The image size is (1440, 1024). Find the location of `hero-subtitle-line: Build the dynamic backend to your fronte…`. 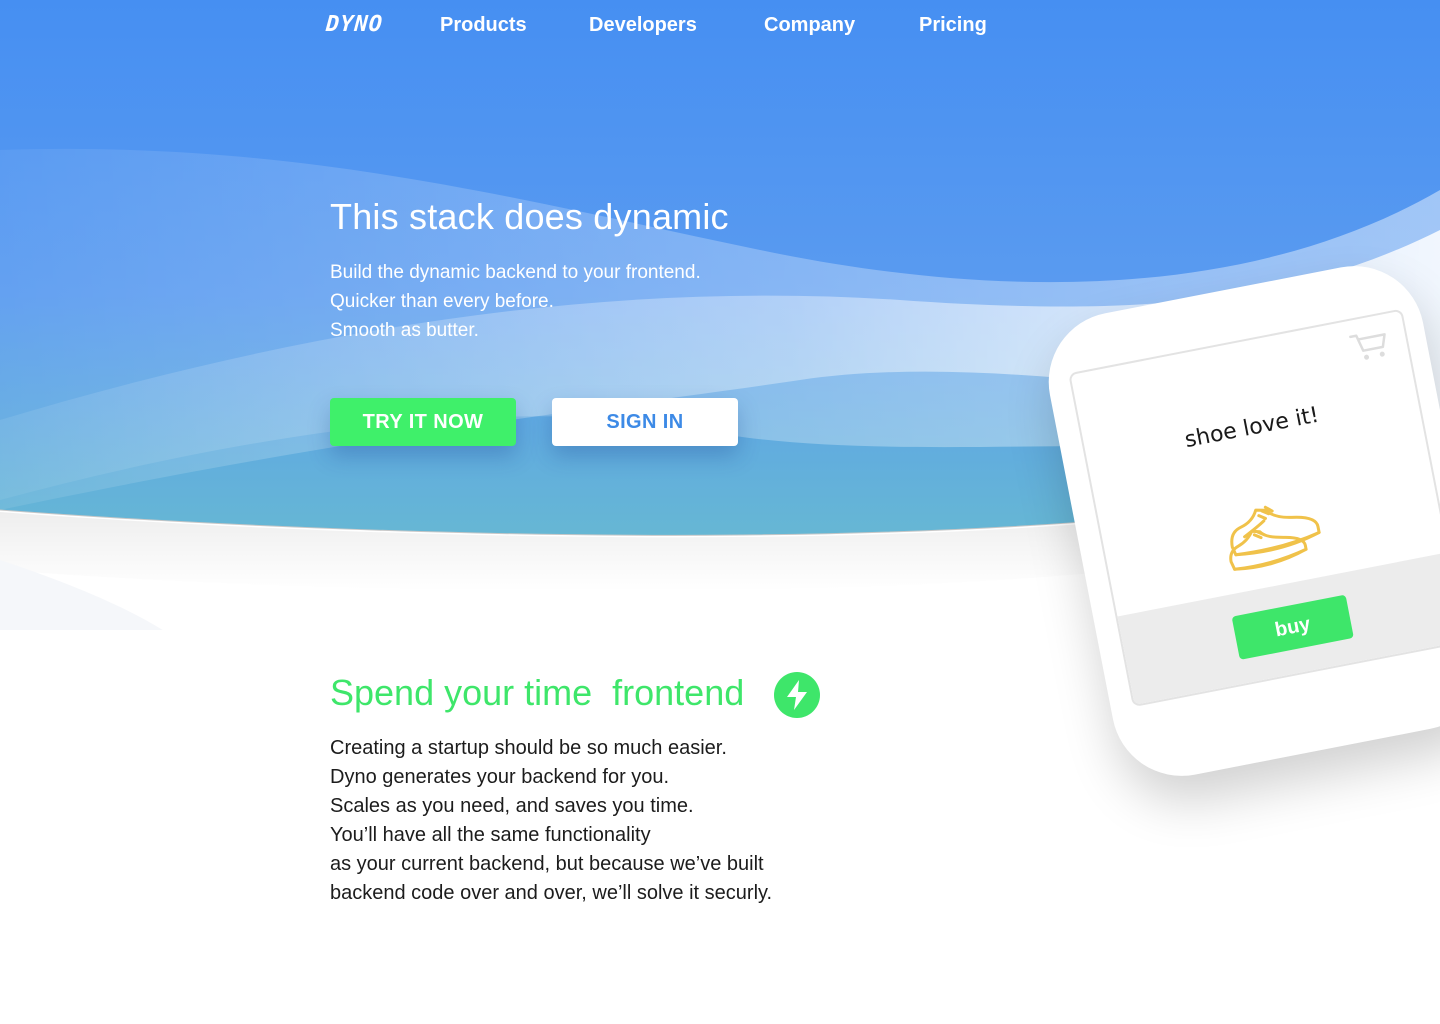

hero-subtitle-line: Build the dynamic backend to your fronte… is located at coordinates (515, 272).